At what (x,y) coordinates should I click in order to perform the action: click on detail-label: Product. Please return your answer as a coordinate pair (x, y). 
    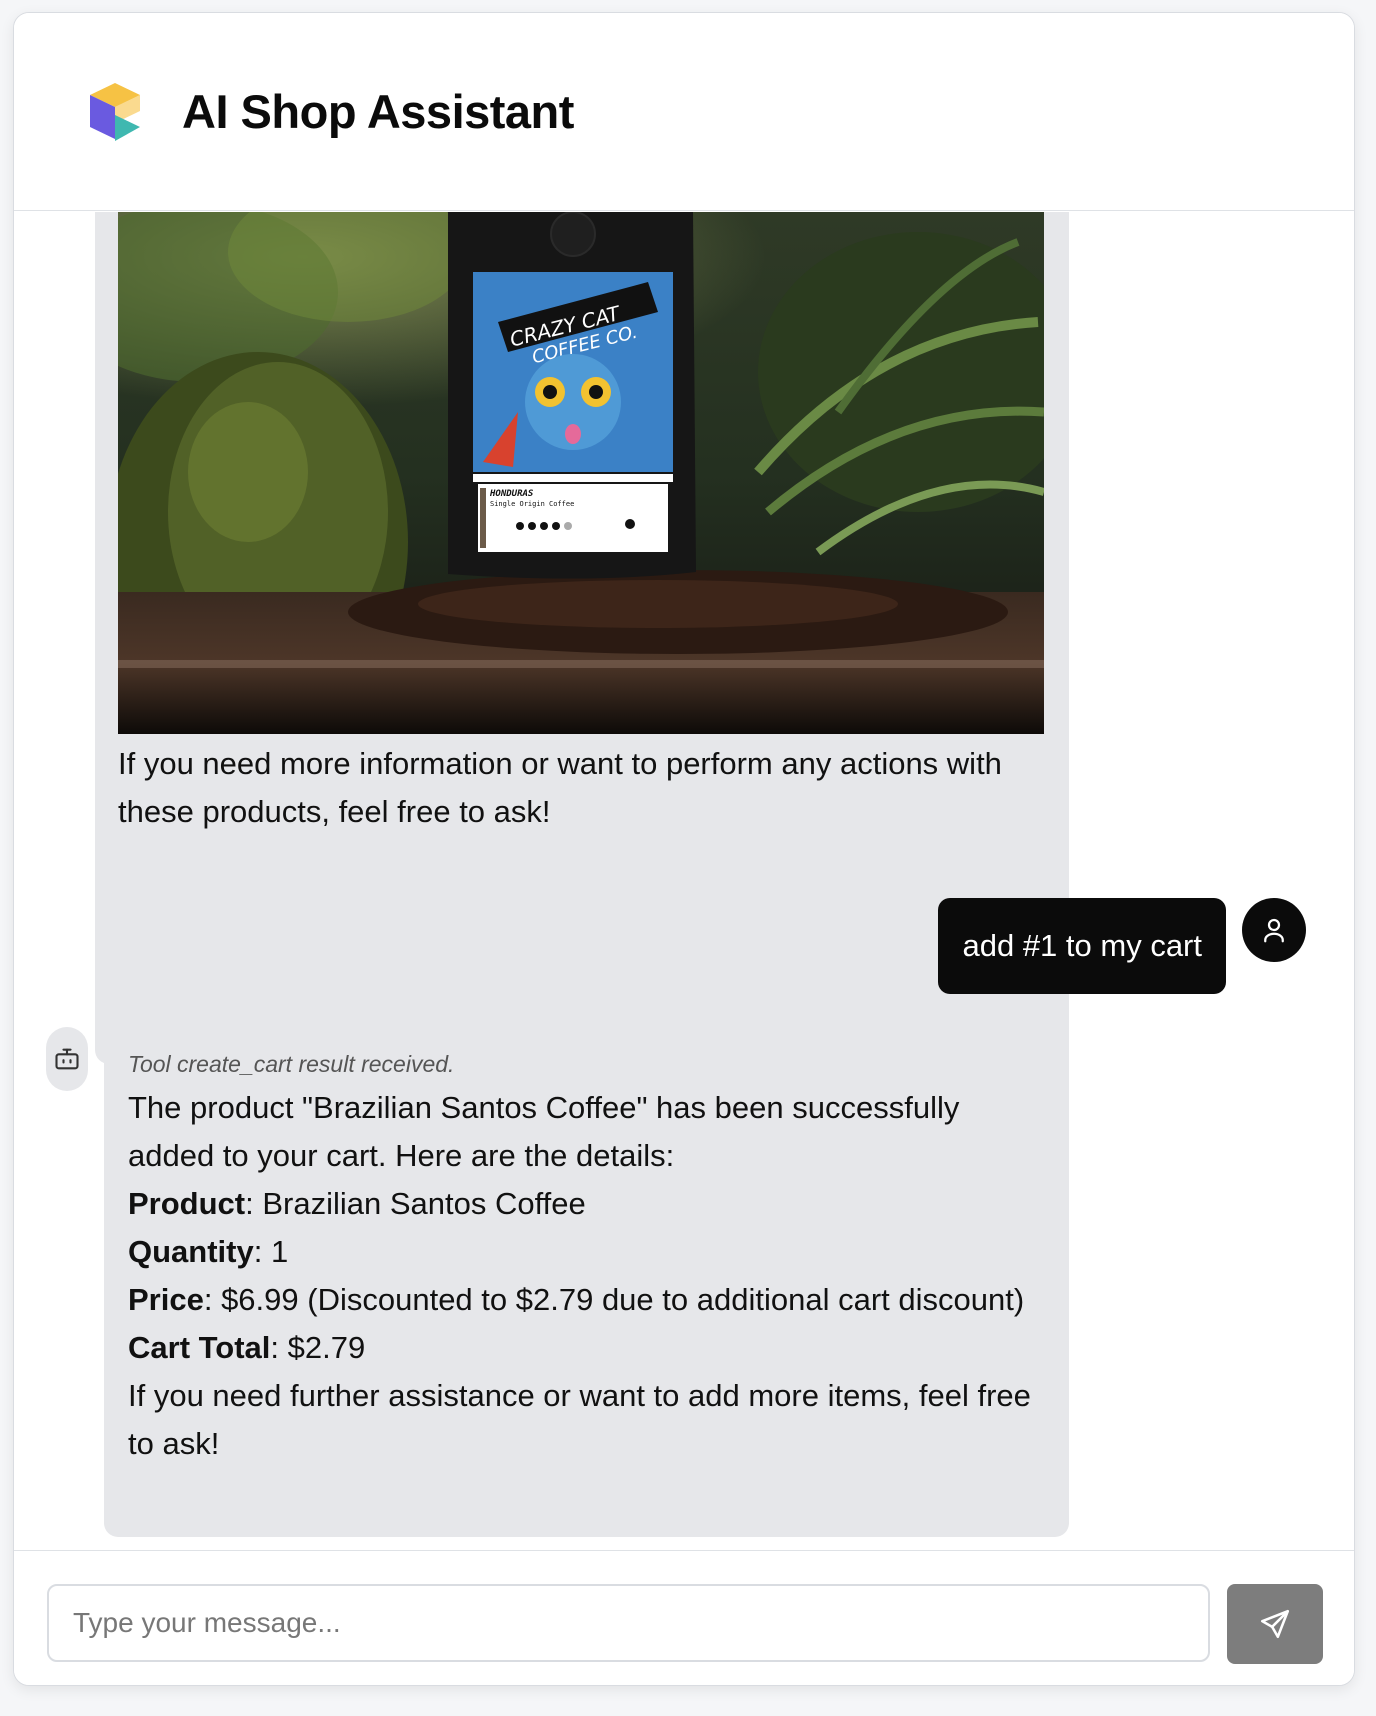
    Looking at the image, I should click on (187, 1203).